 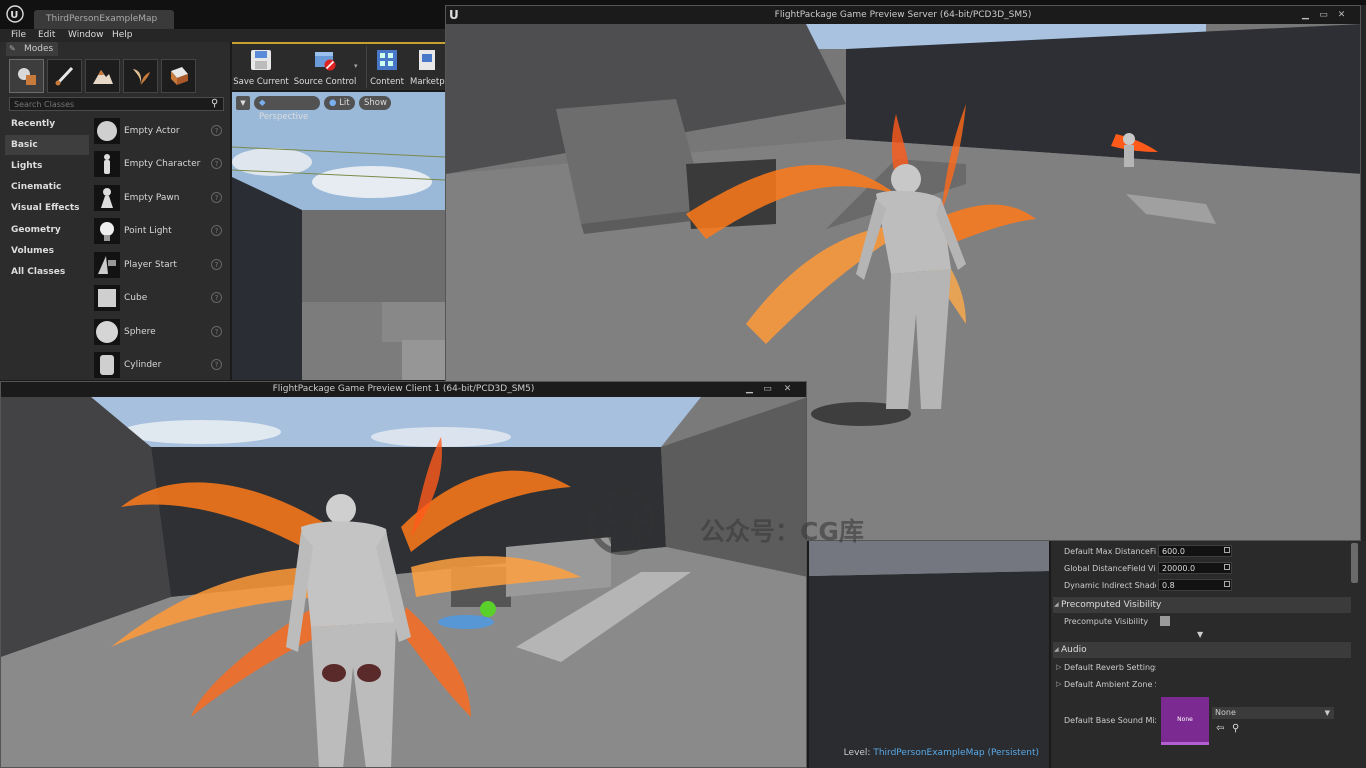 I want to click on property-row-ambient-zone: ▷ Default Ambient Zone Set, so click(x=1201, y=684).